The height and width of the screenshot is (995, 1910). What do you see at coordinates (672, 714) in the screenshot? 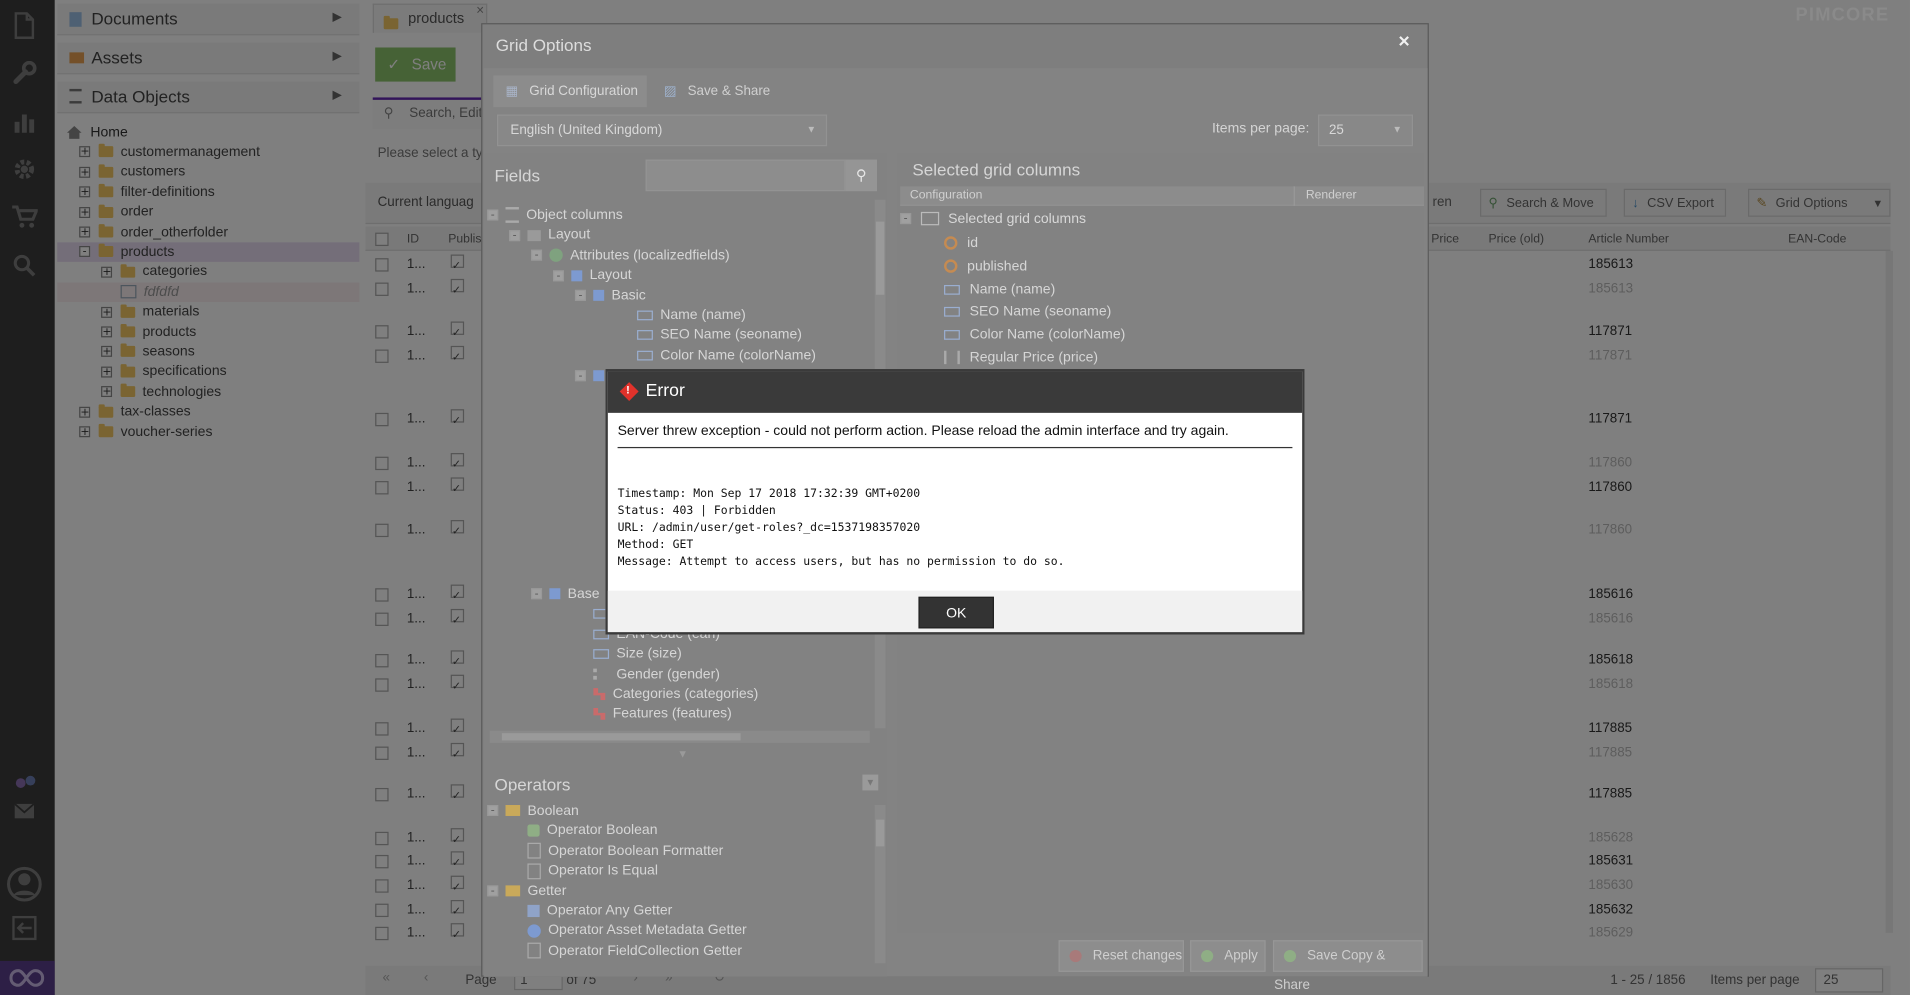
I see `tree-node-label: Features (features)` at bounding box center [672, 714].